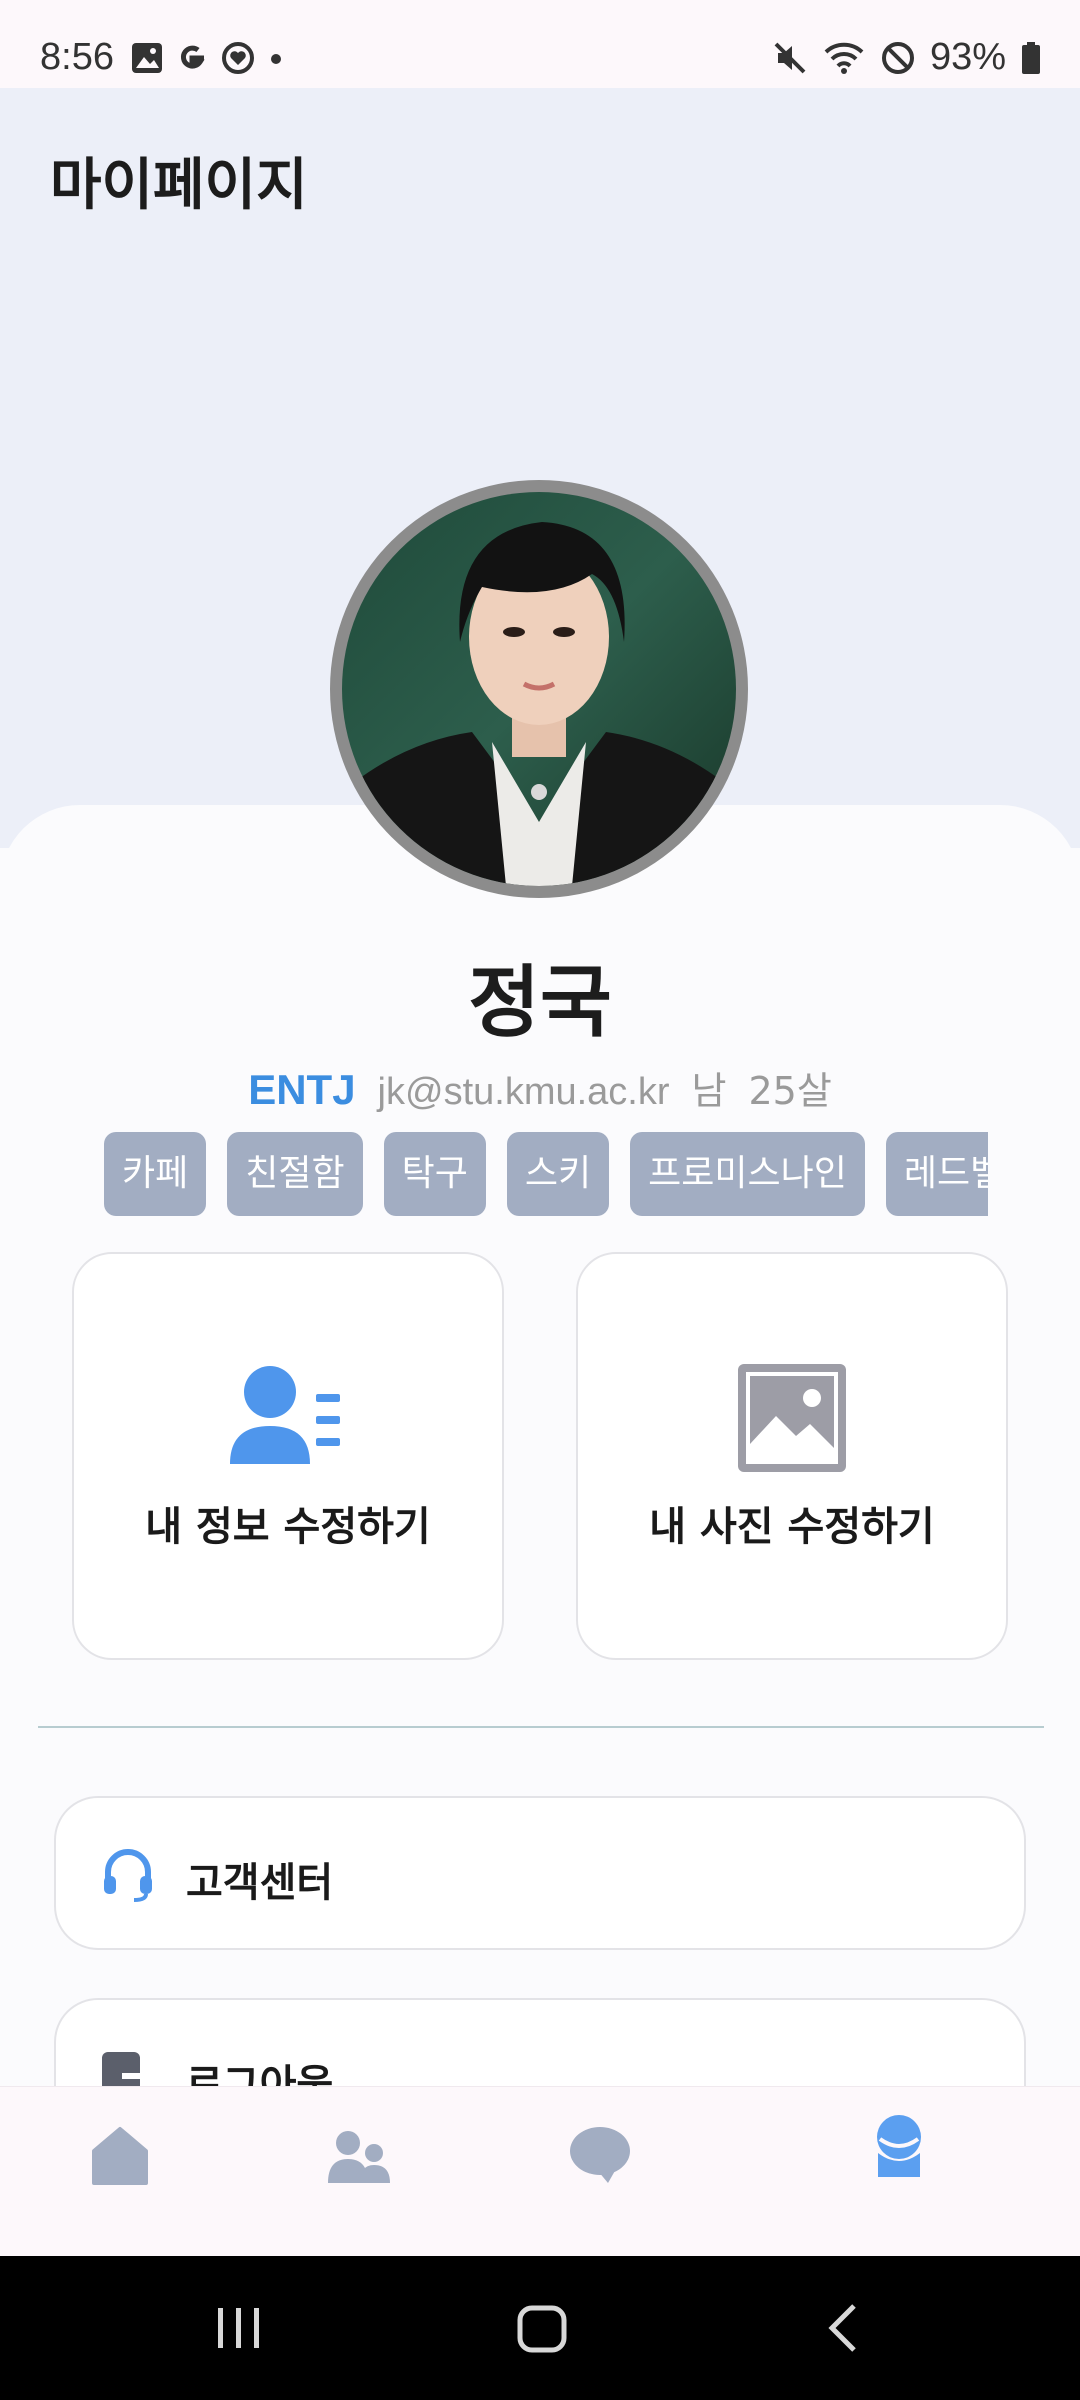  I want to click on people-icon, so click(359, 2157).